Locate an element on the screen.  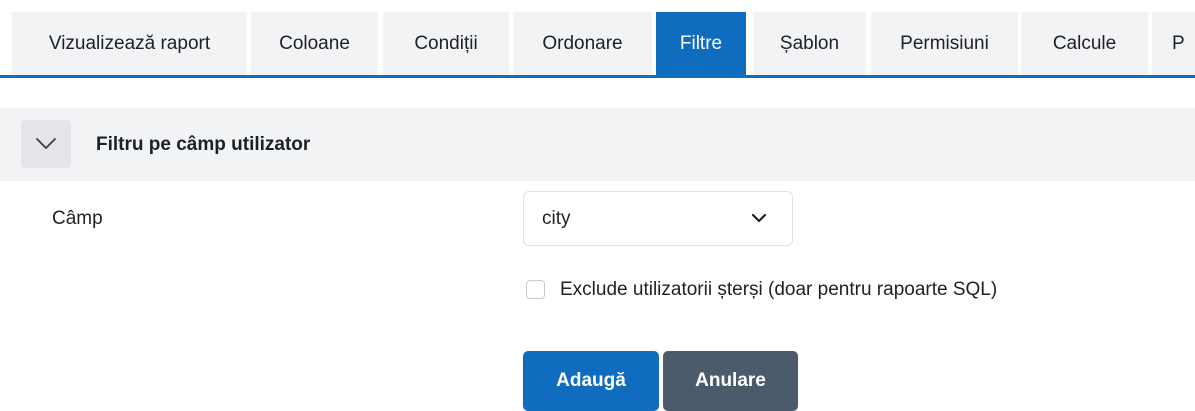
cancel-button: Anulare is located at coordinates (730, 381).